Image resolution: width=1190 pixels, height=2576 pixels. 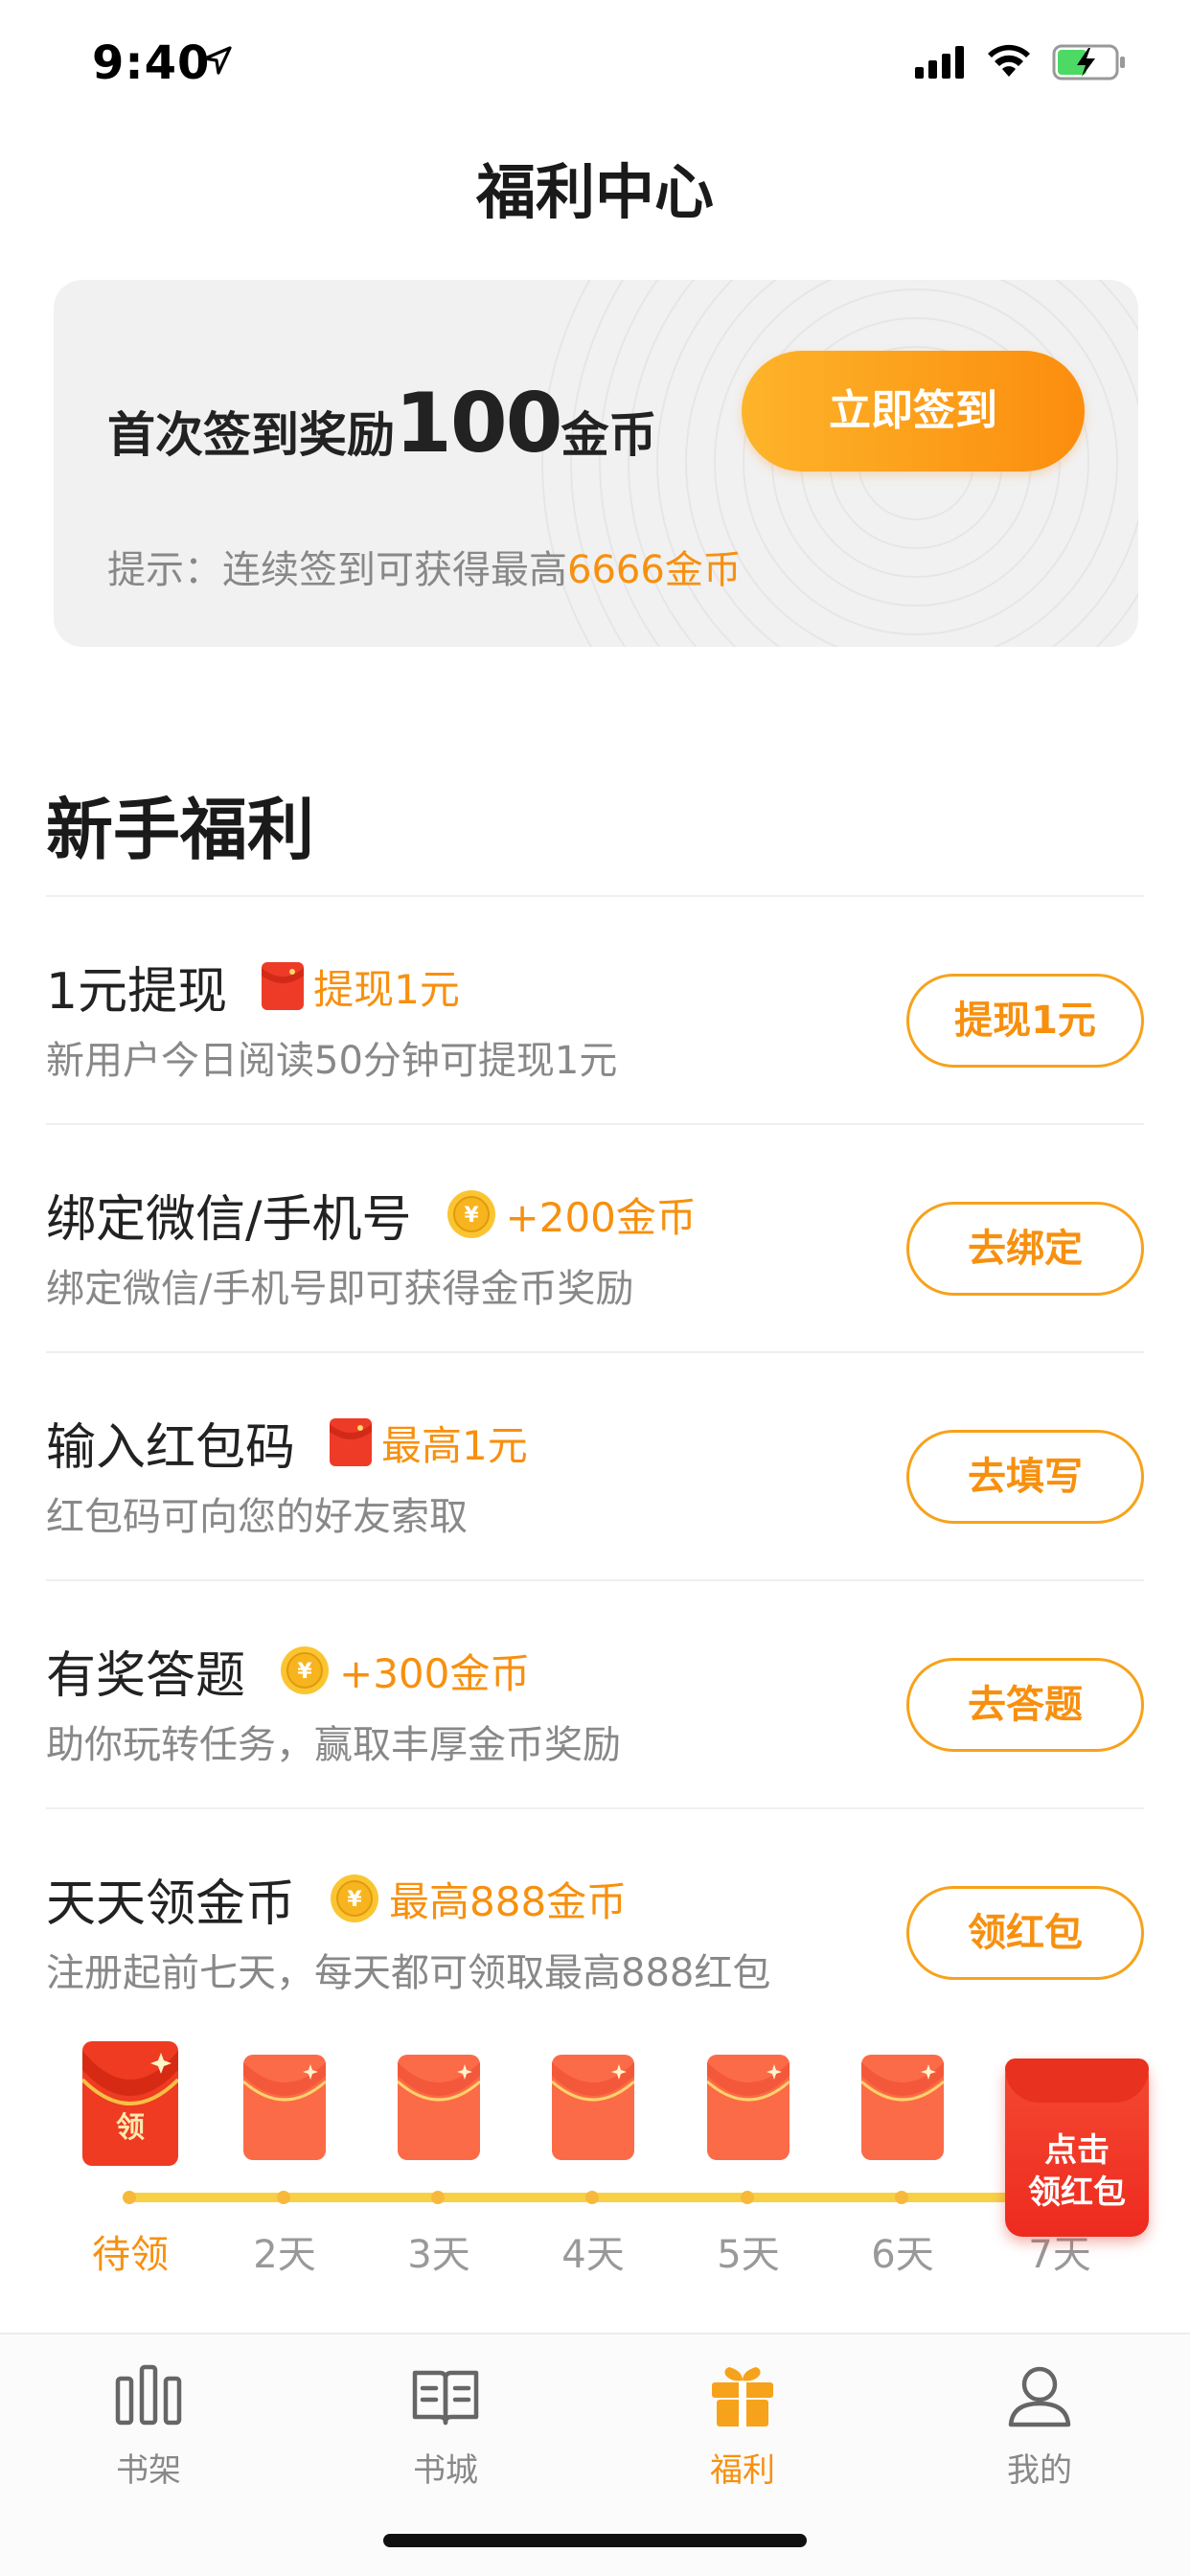 What do you see at coordinates (1077, 2080) in the screenshot?
I see `red-packet-flap` at bounding box center [1077, 2080].